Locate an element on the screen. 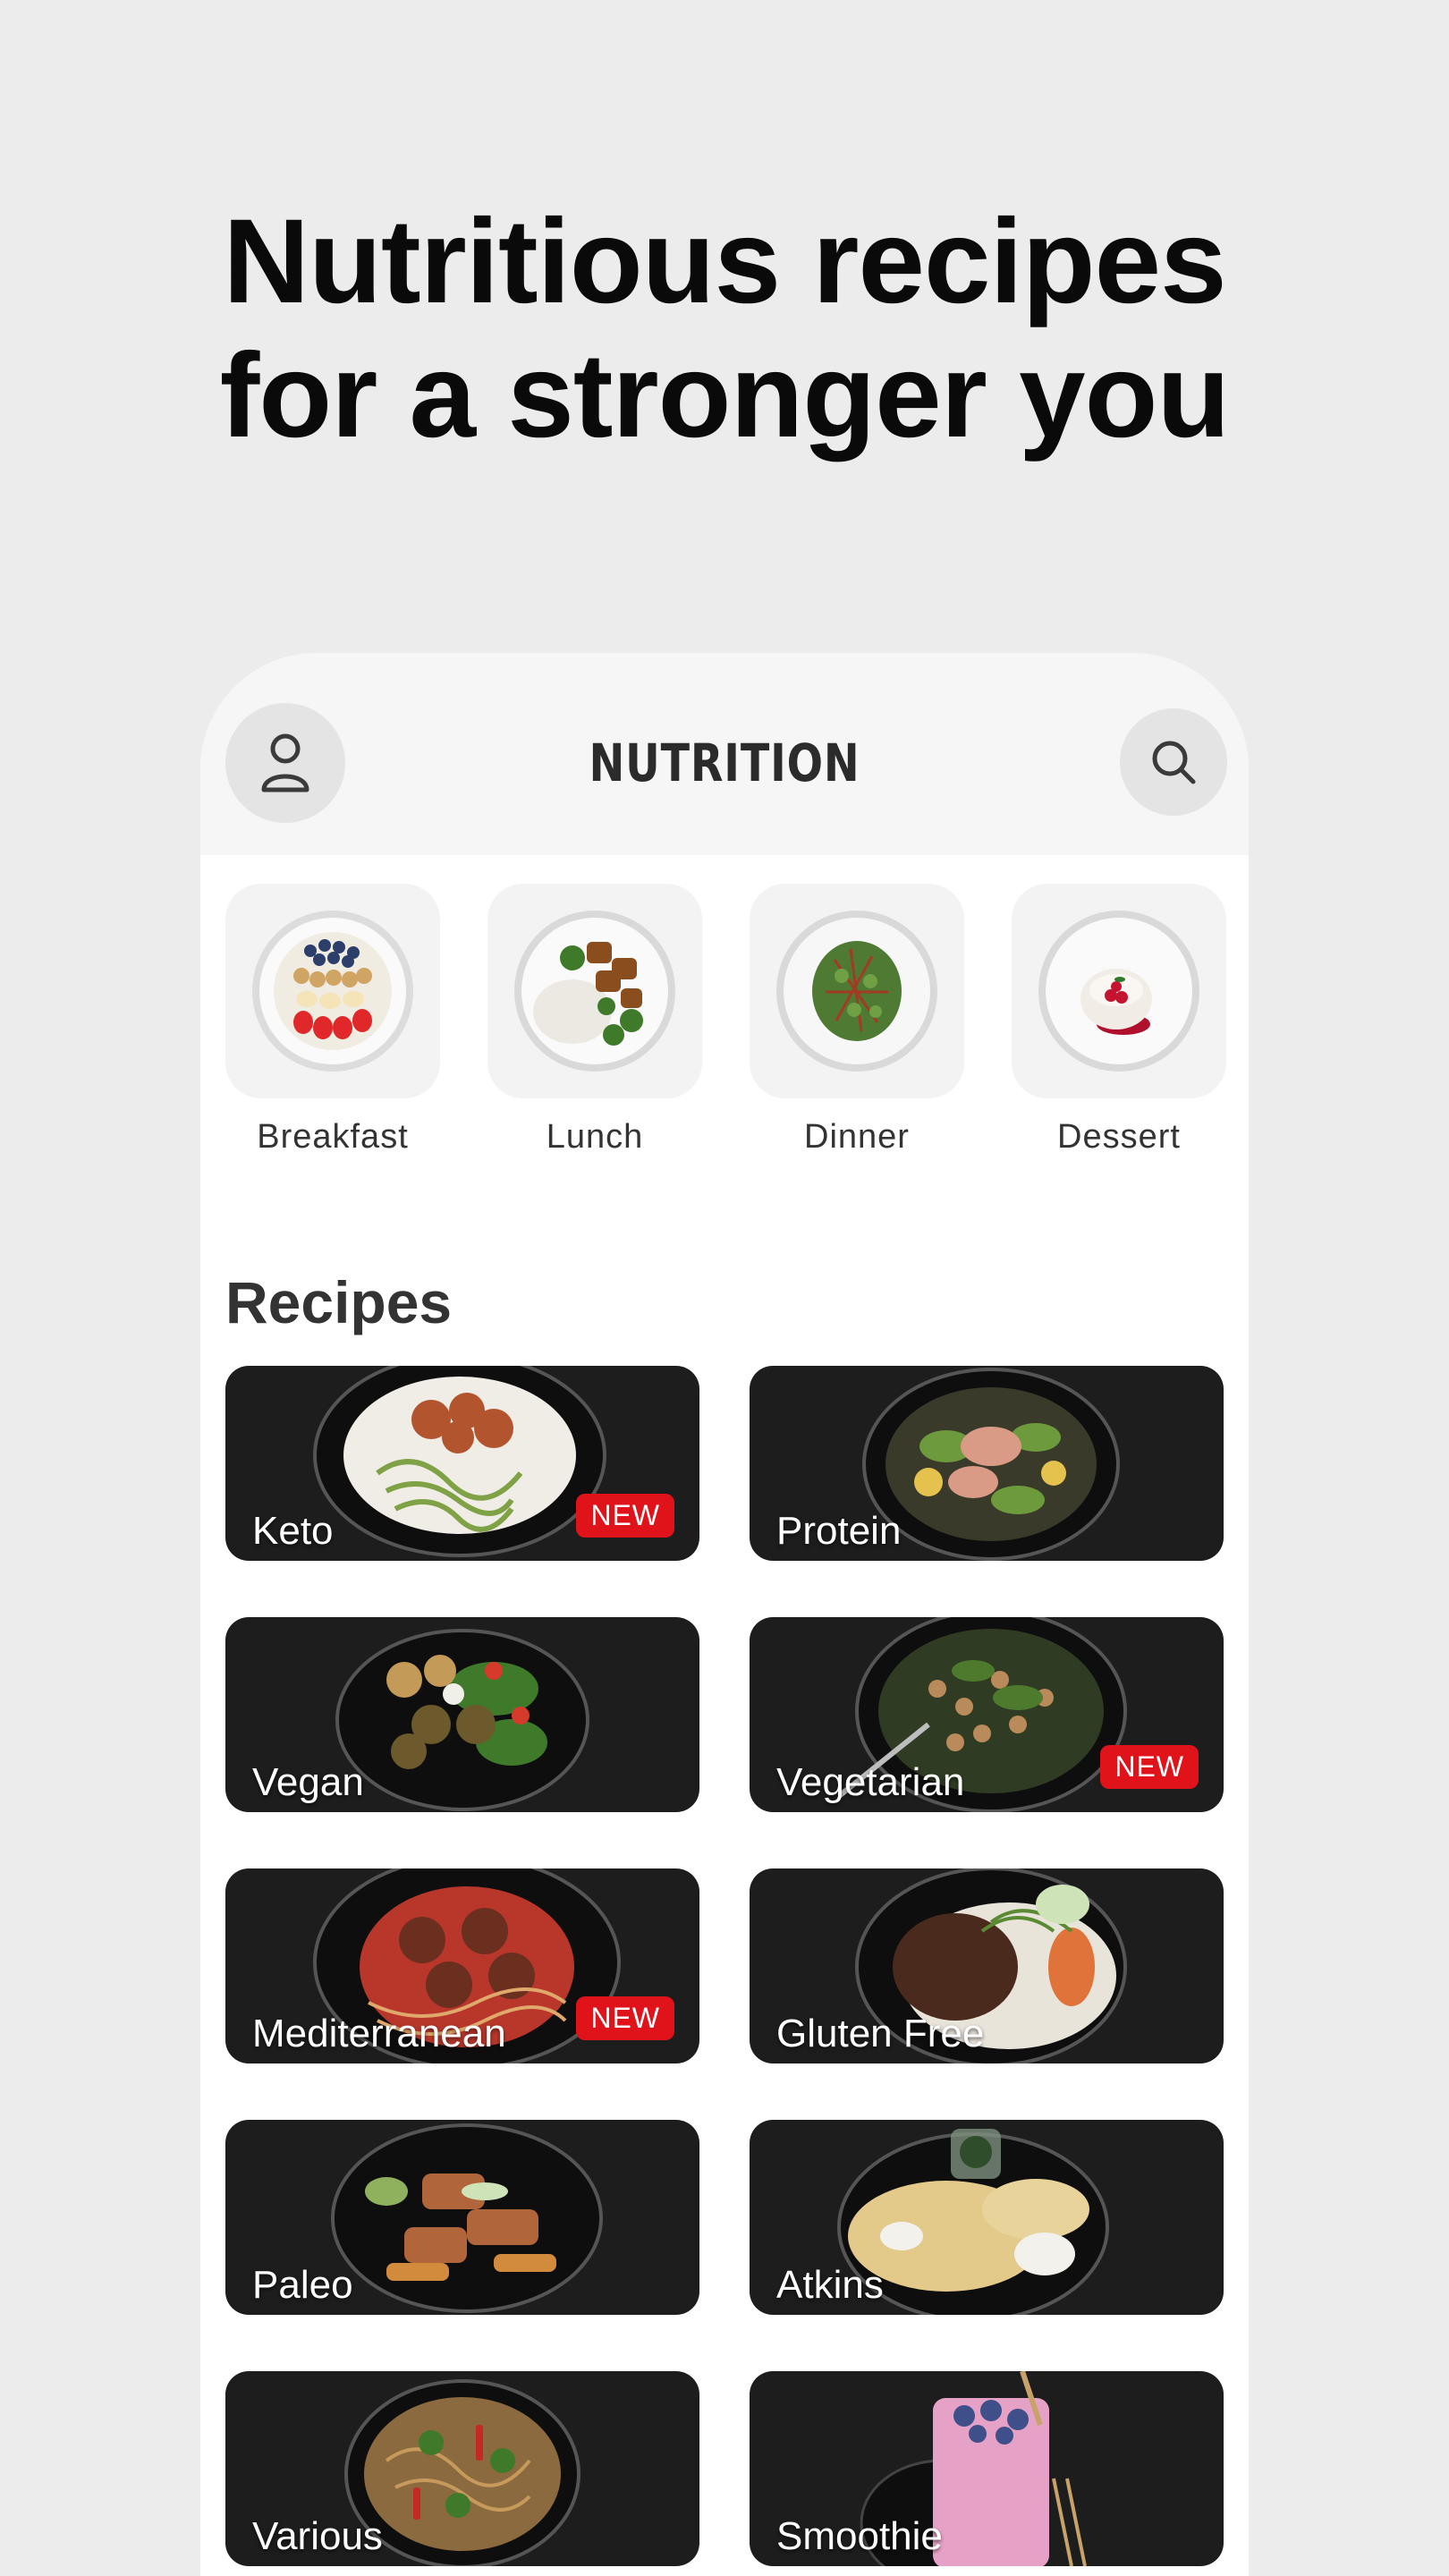 The height and width of the screenshot is (2576, 1449). dessert-tile is located at coordinates (1119, 991).